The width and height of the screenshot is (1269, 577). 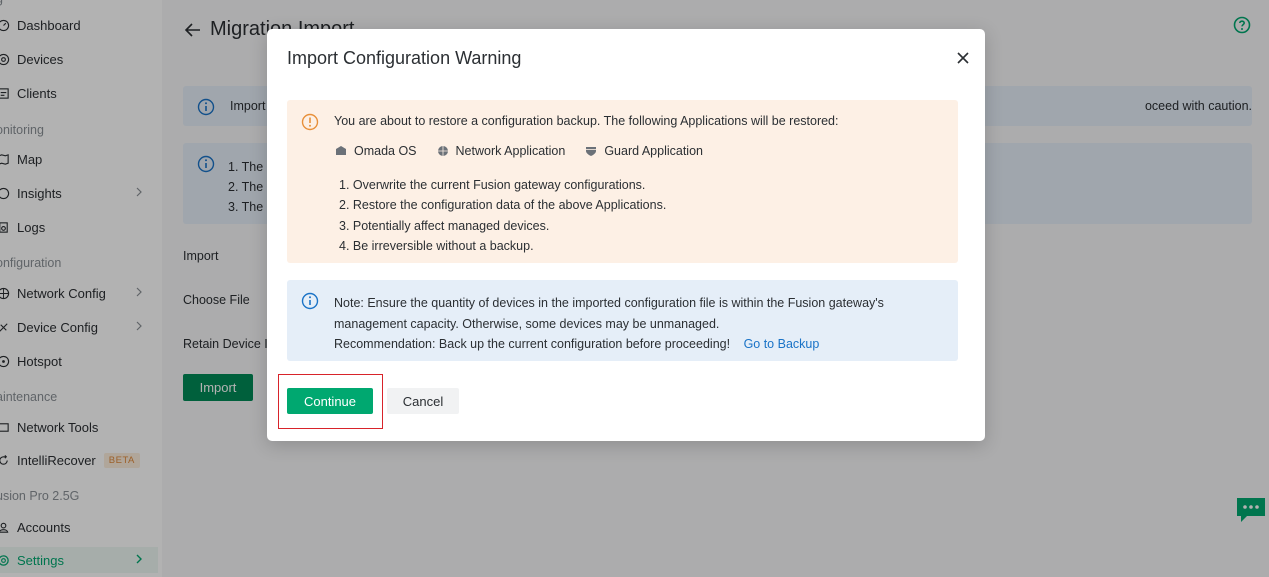 I want to click on app-guard-application: Guard Application, so click(x=644, y=151).